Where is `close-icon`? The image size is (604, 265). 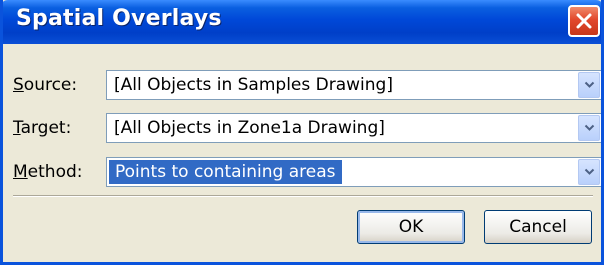
close-icon is located at coordinates (584, 21).